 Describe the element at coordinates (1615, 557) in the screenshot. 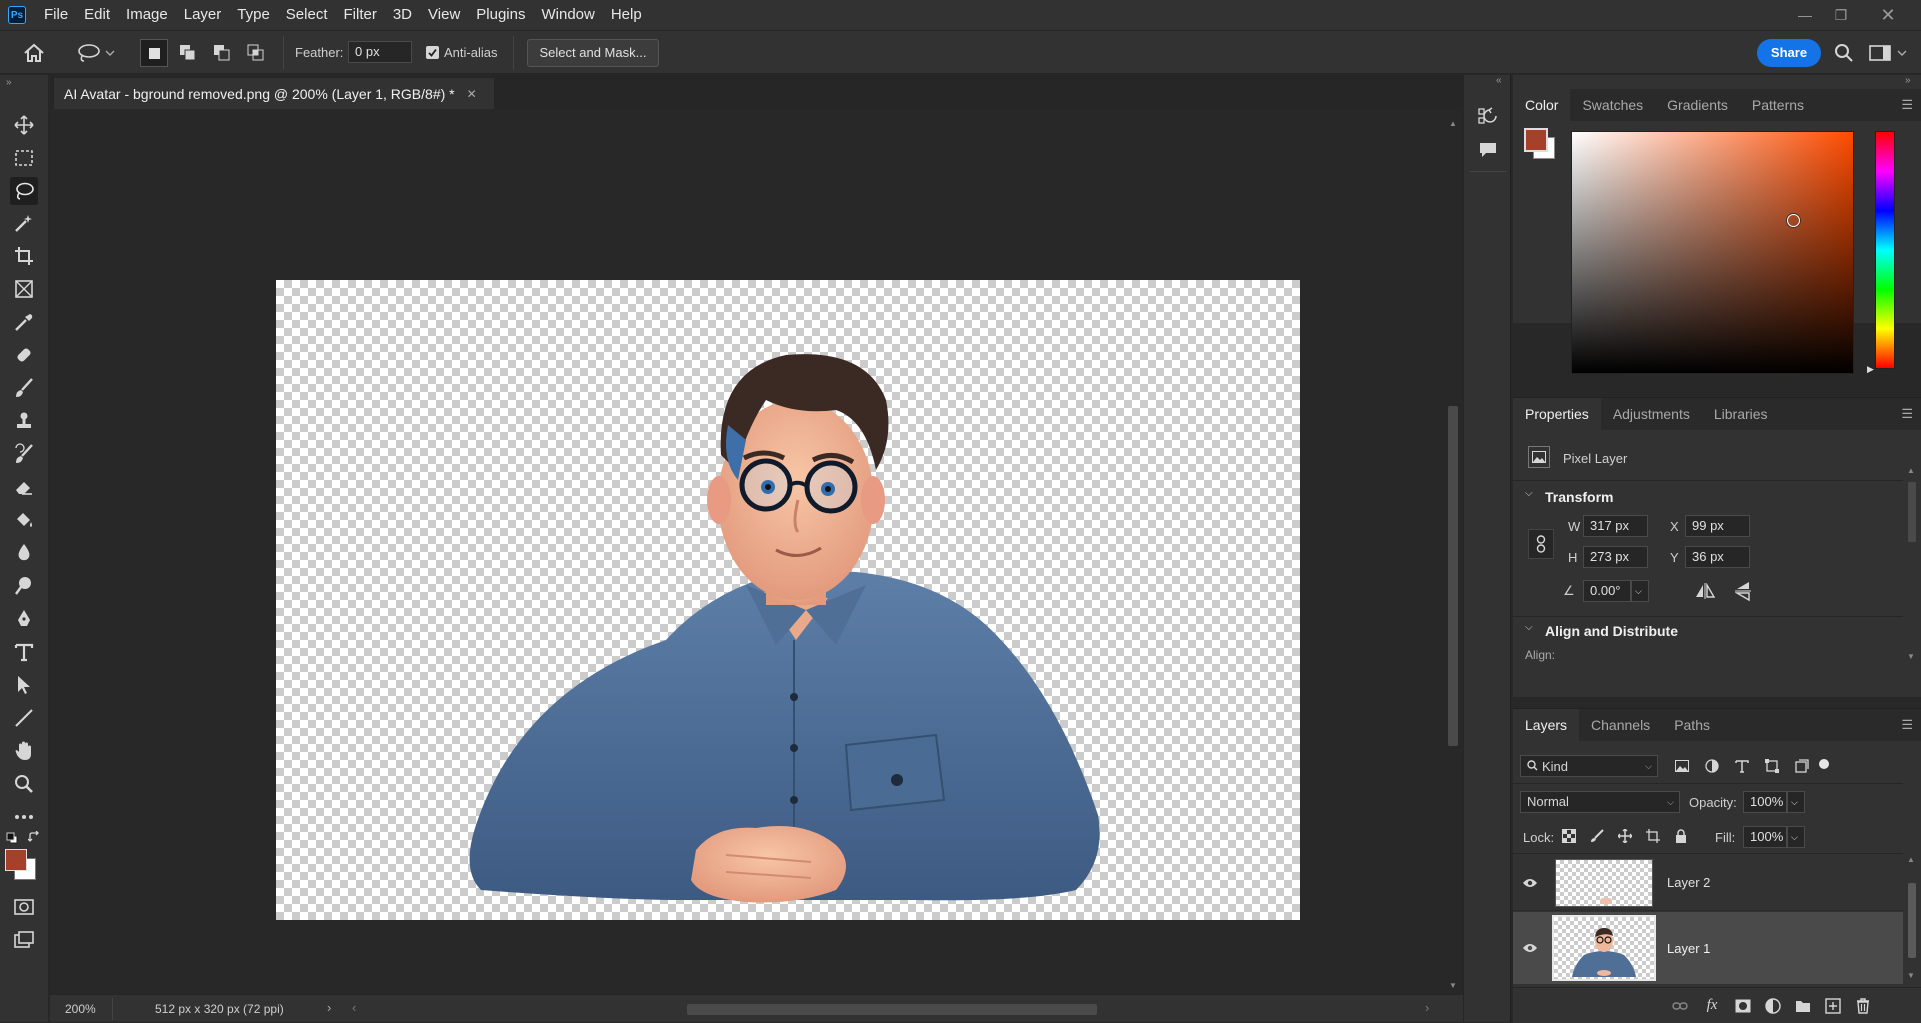

I see `height-input: 273 px` at that location.